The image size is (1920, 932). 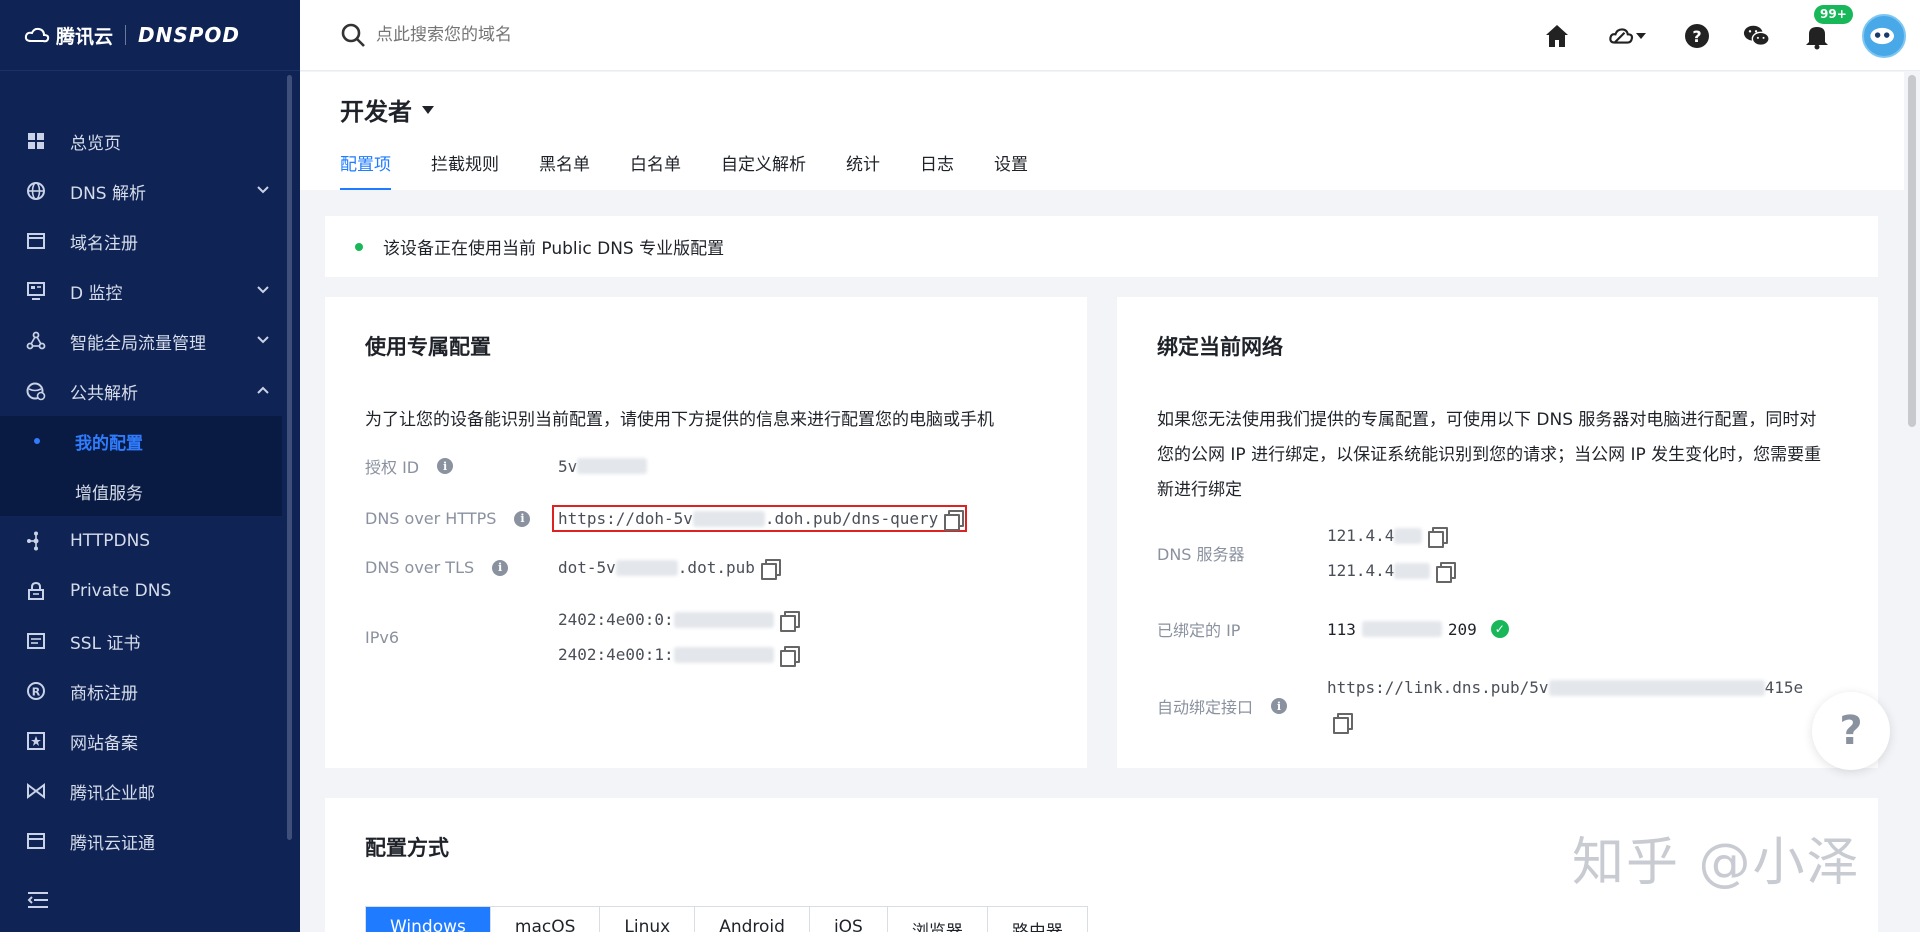 What do you see at coordinates (36, 341) in the screenshot?
I see `network-icon` at bounding box center [36, 341].